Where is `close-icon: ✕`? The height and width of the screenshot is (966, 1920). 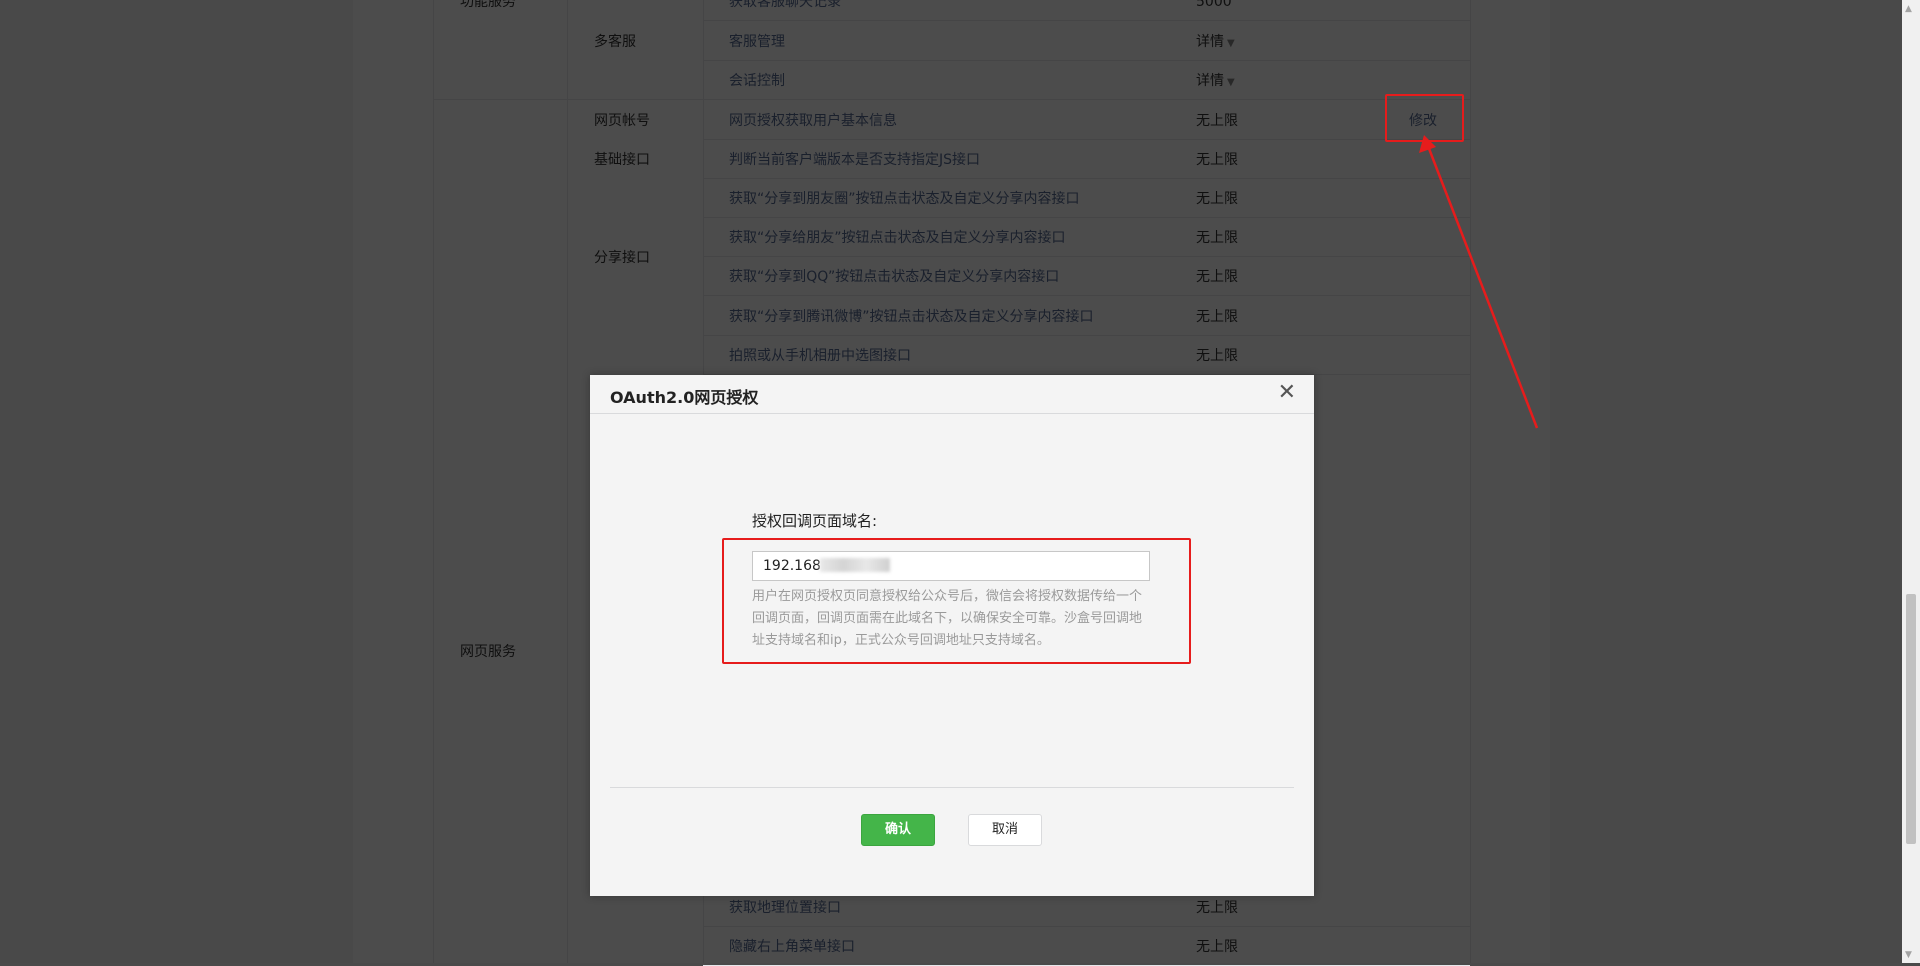
close-icon: ✕ is located at coordinates (1287, 393).